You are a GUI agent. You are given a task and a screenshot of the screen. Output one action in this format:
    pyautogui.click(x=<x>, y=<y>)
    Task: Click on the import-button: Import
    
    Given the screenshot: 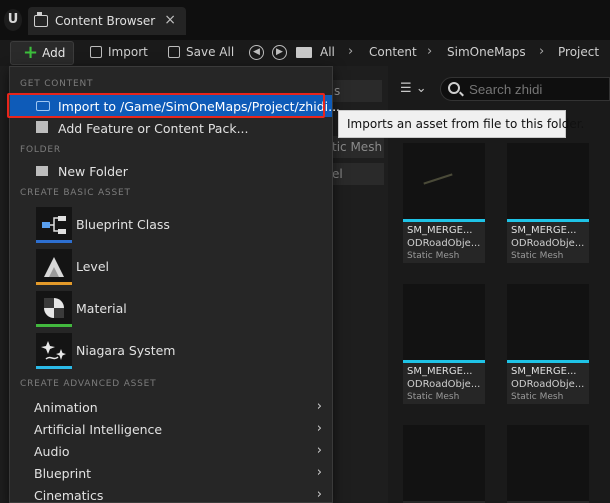 What is the action you would take?
    pyautogui.click(x=119, y=52)
    